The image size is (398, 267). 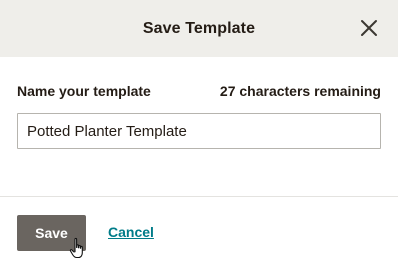 What do you see at coordinates (131, 232) in the screenshot?
I see `cancel-link: Cancel` at bounding box center [131, 232].